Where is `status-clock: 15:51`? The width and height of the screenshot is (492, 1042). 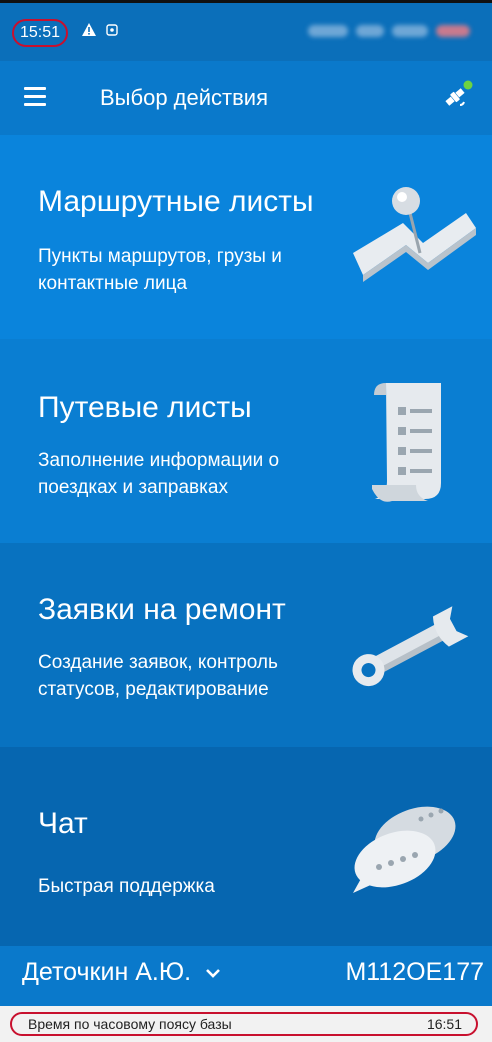
status-clock: 15:51 is located at coordinates (40, 32).